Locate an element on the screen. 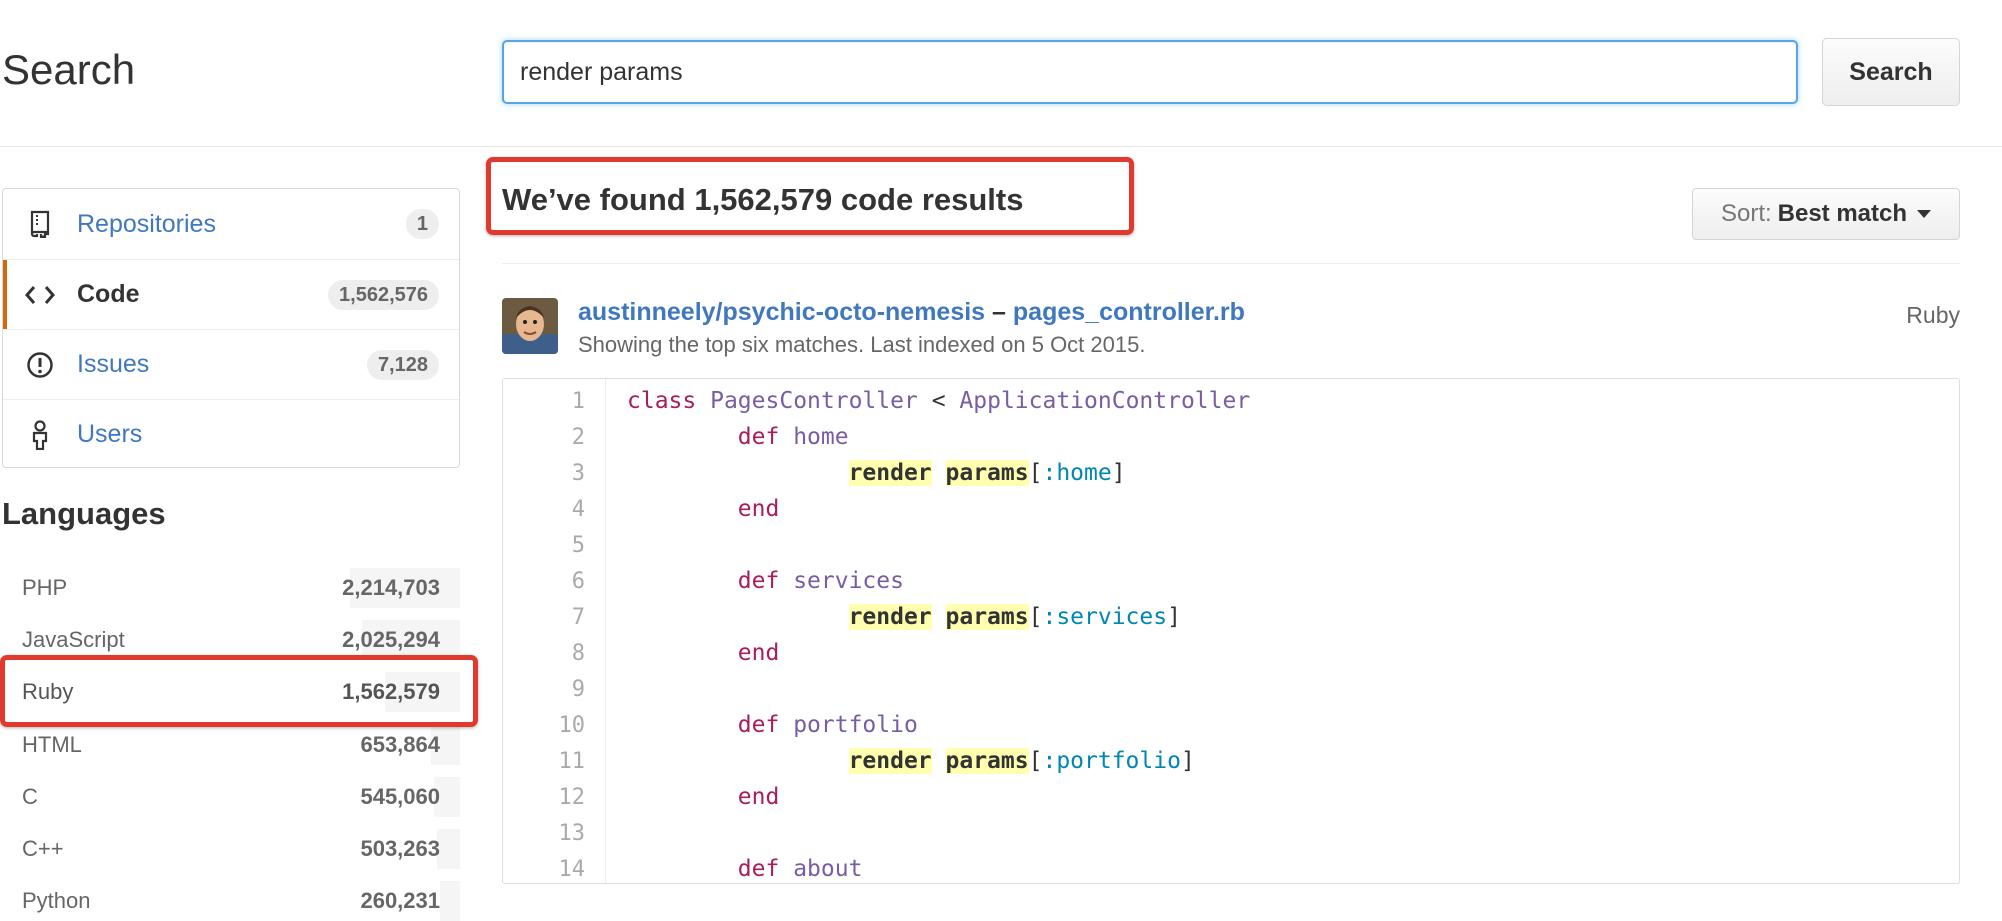 Image resolution: width=2002 pixels, height=921 pixels. line-number: 5 is located at coordinates (578, 545).